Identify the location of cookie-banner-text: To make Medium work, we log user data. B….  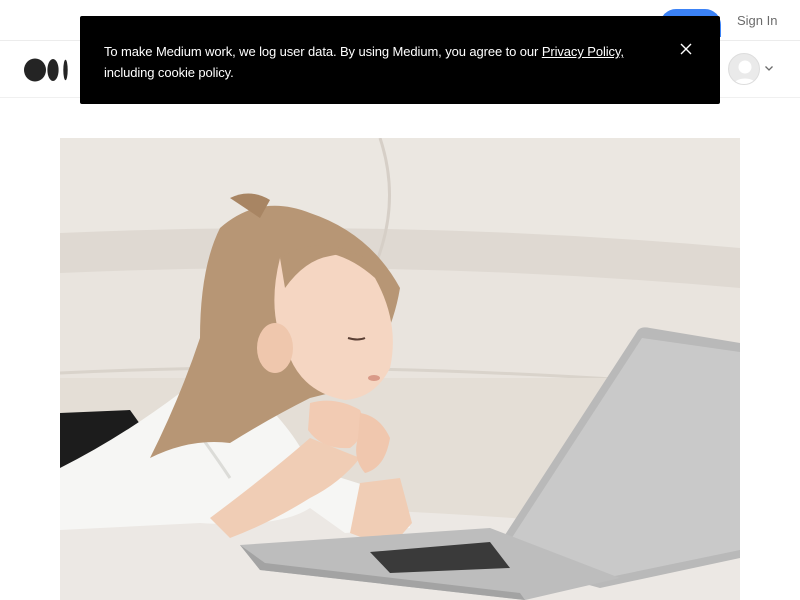
(384, 62).